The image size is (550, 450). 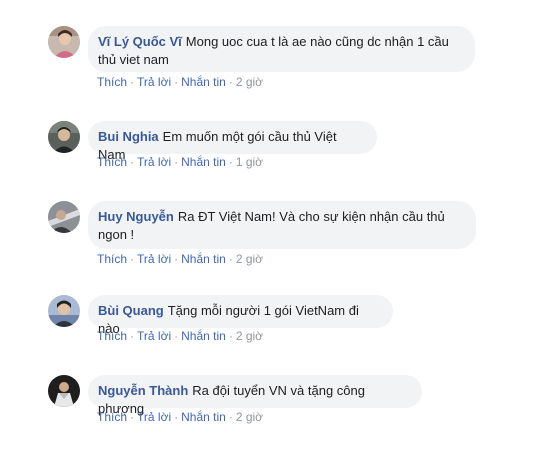 I want to click on comment-author: Bùi Quang, so click(x=131, y=310).